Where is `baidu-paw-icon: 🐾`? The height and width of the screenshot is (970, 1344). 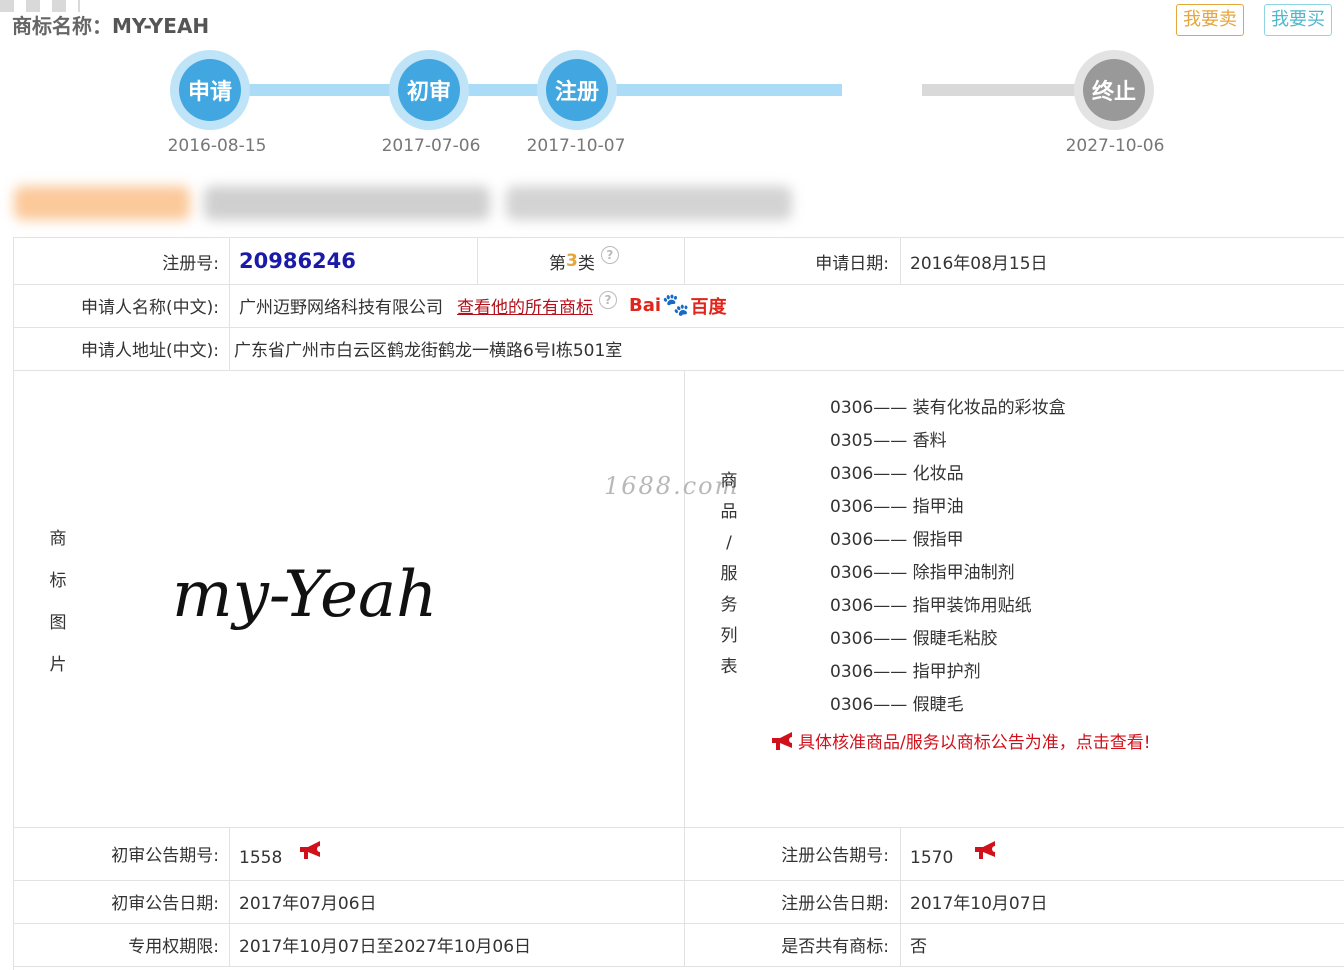
baidu-paw-icon: 🐾 is located at coordinates (676, 305).